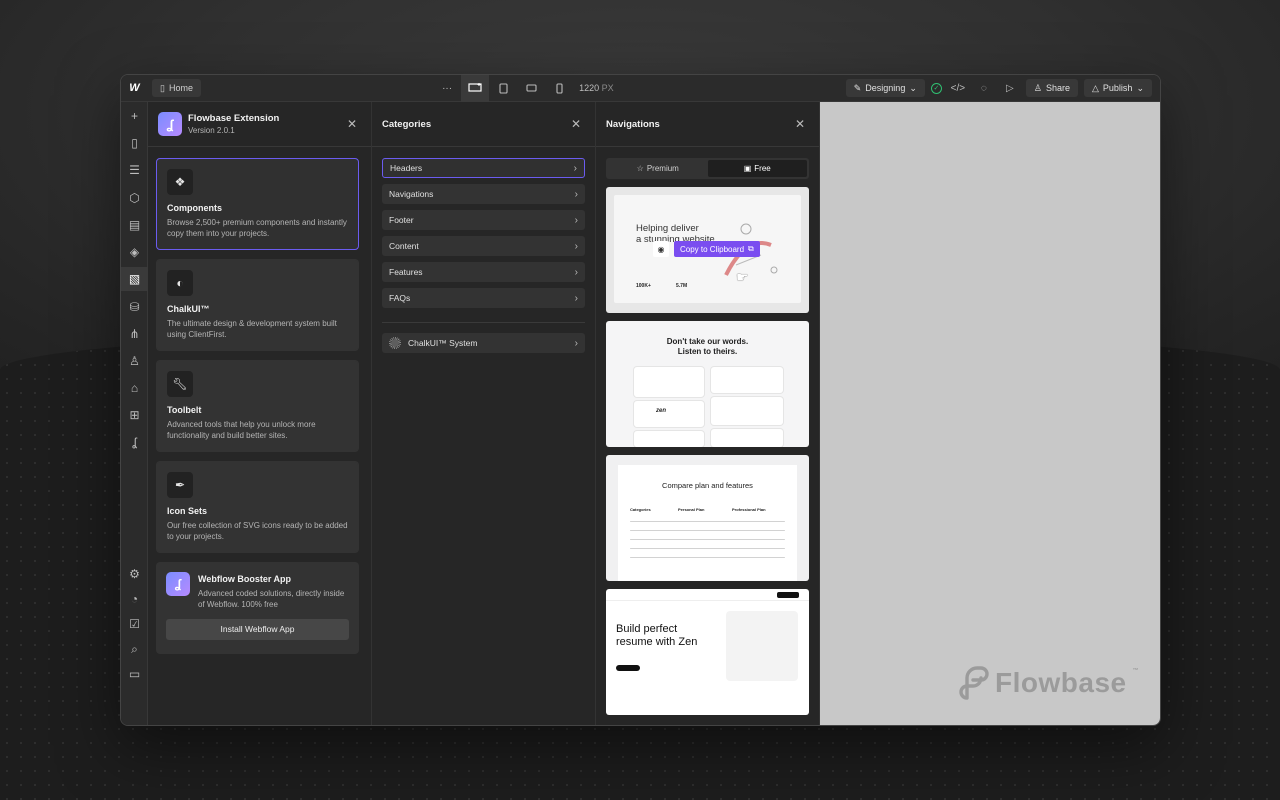  What do you see at coordinates (134, 442) in the screenshot?
I see `flowbase-app-icon: ʆ` at bounding box center [134, 442].